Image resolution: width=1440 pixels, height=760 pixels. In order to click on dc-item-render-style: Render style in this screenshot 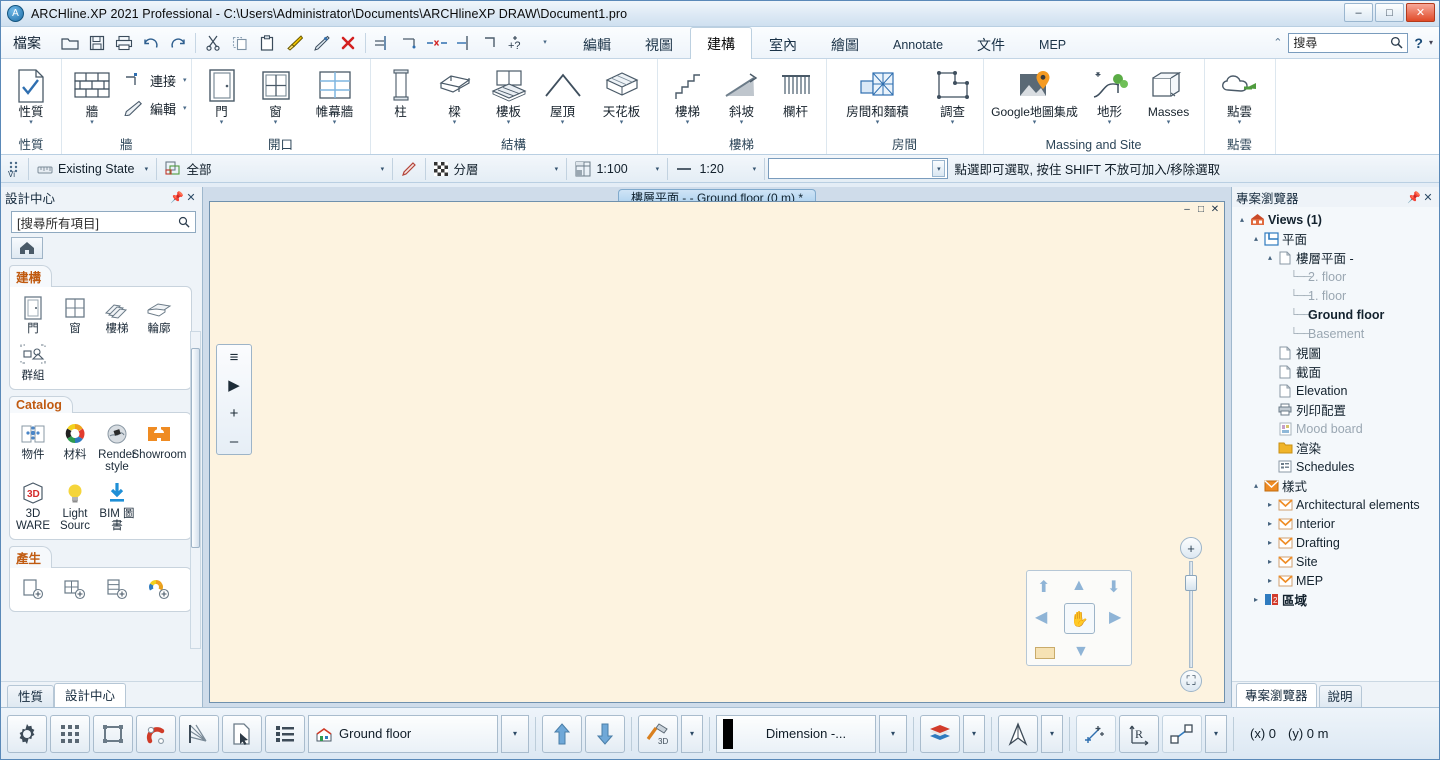, I will do `click(117, 446)`.